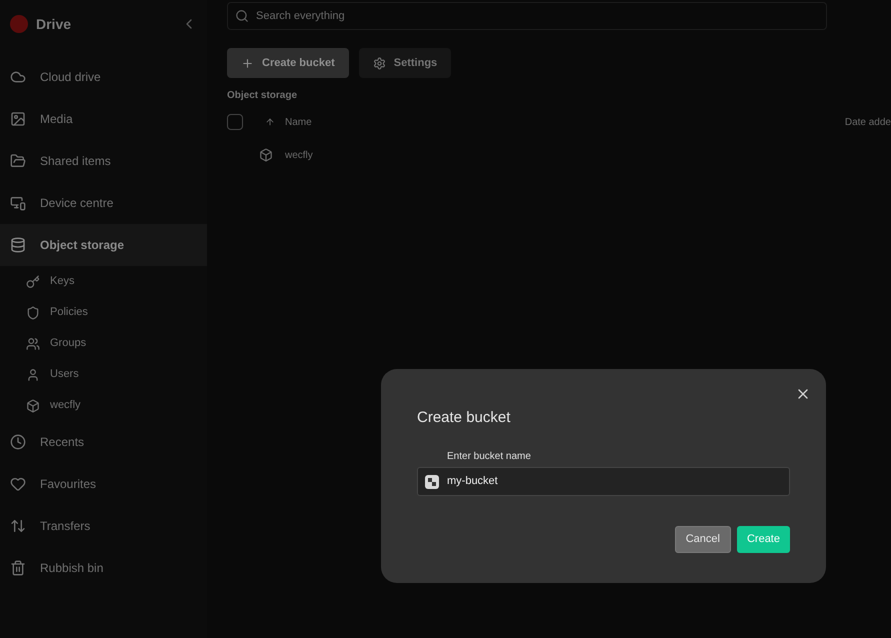  What do you see at coordinates (18, 203) in the screenshot?
I see `devices-icon` at bounding box center [18, 203].